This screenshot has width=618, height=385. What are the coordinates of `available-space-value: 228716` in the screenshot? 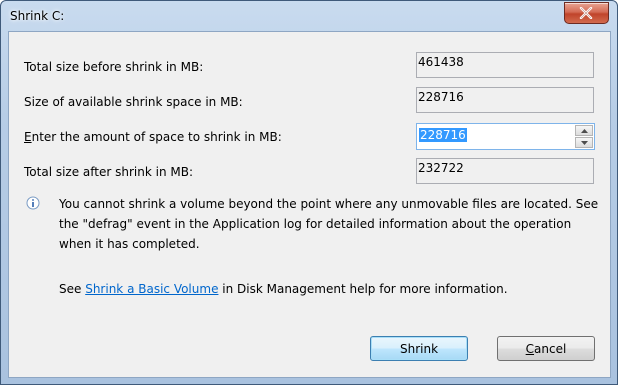 It's located at (505, 100).